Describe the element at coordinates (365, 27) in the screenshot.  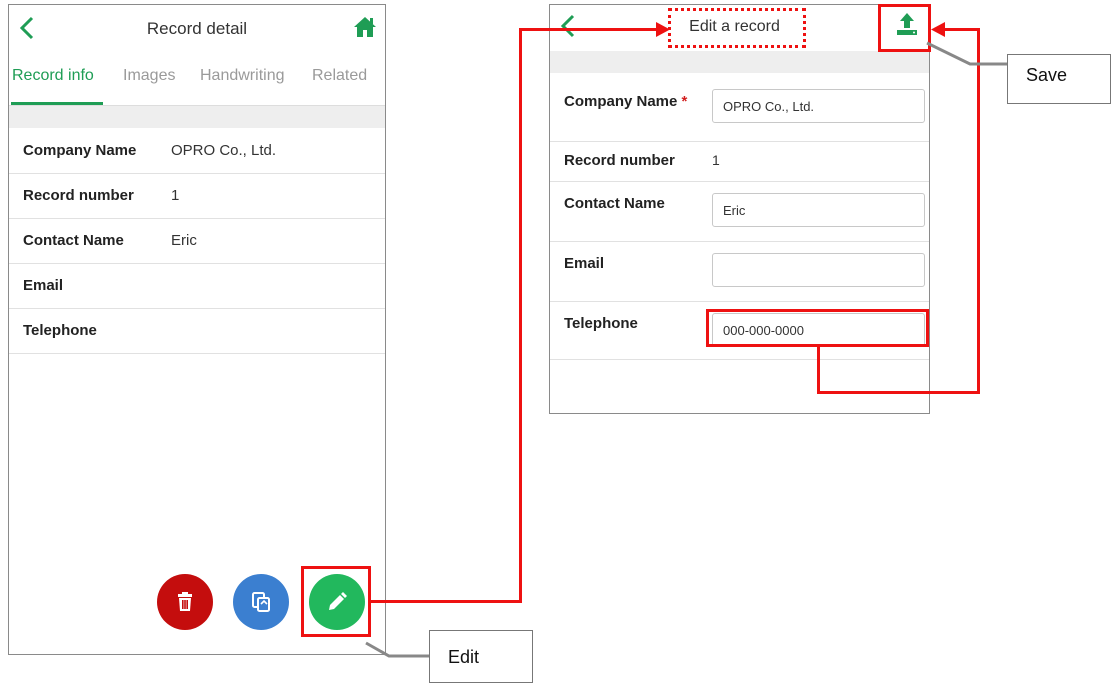
I see `home-icon` at that location.